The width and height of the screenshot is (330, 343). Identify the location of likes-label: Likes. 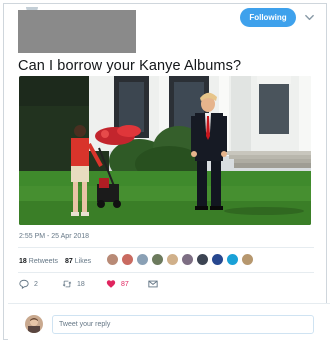
(83, 261).